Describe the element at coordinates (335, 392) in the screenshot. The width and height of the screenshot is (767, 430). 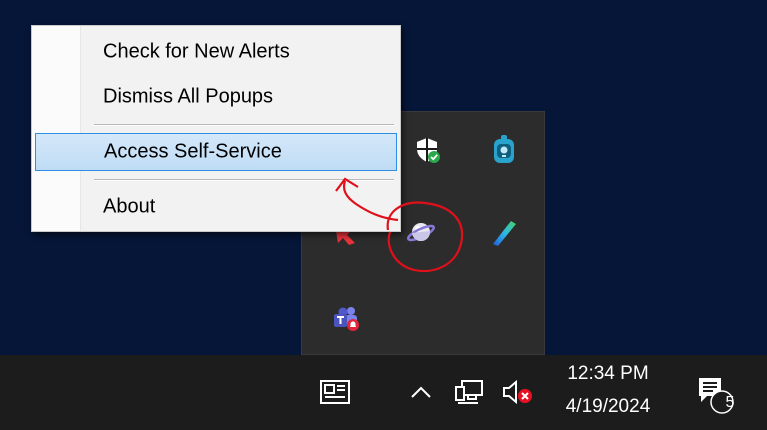
I see `news-widget-icon` at that location.